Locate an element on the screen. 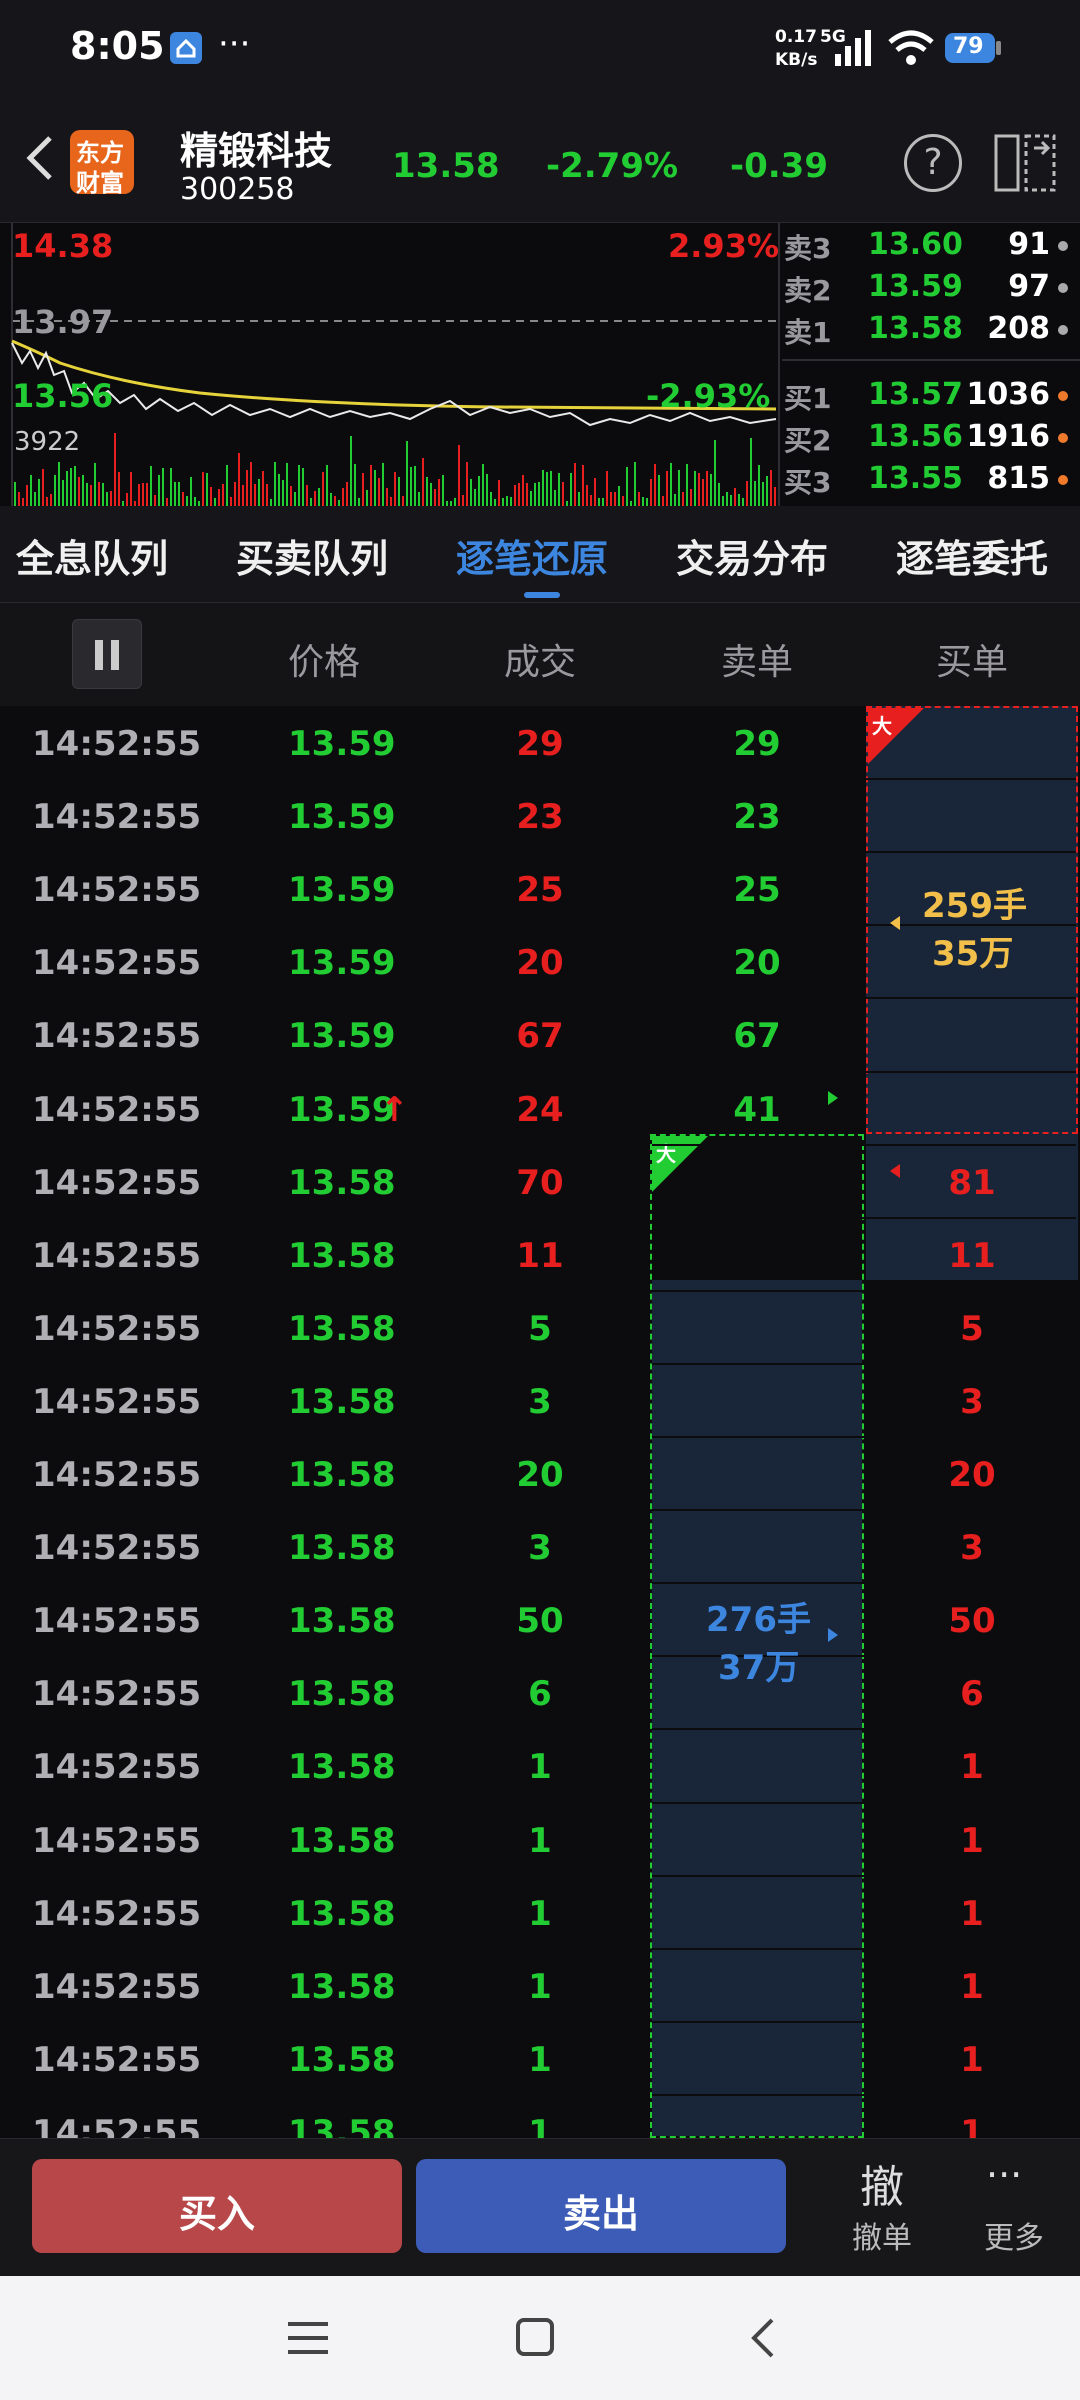 The width and height of the screenshot is (1080, 2400). column-buy-order: 买单 is located at coordinates (971, 662).